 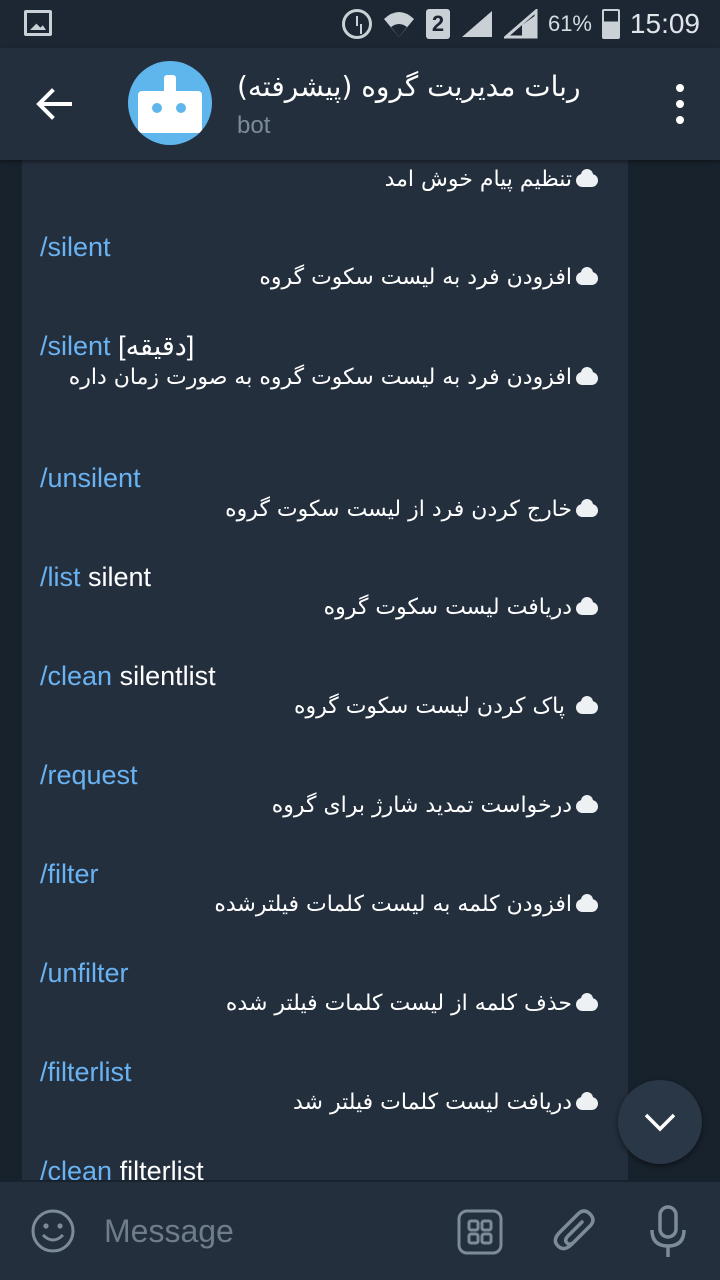 I want to click on command-args: silentlist, so click(x=167, y=676).